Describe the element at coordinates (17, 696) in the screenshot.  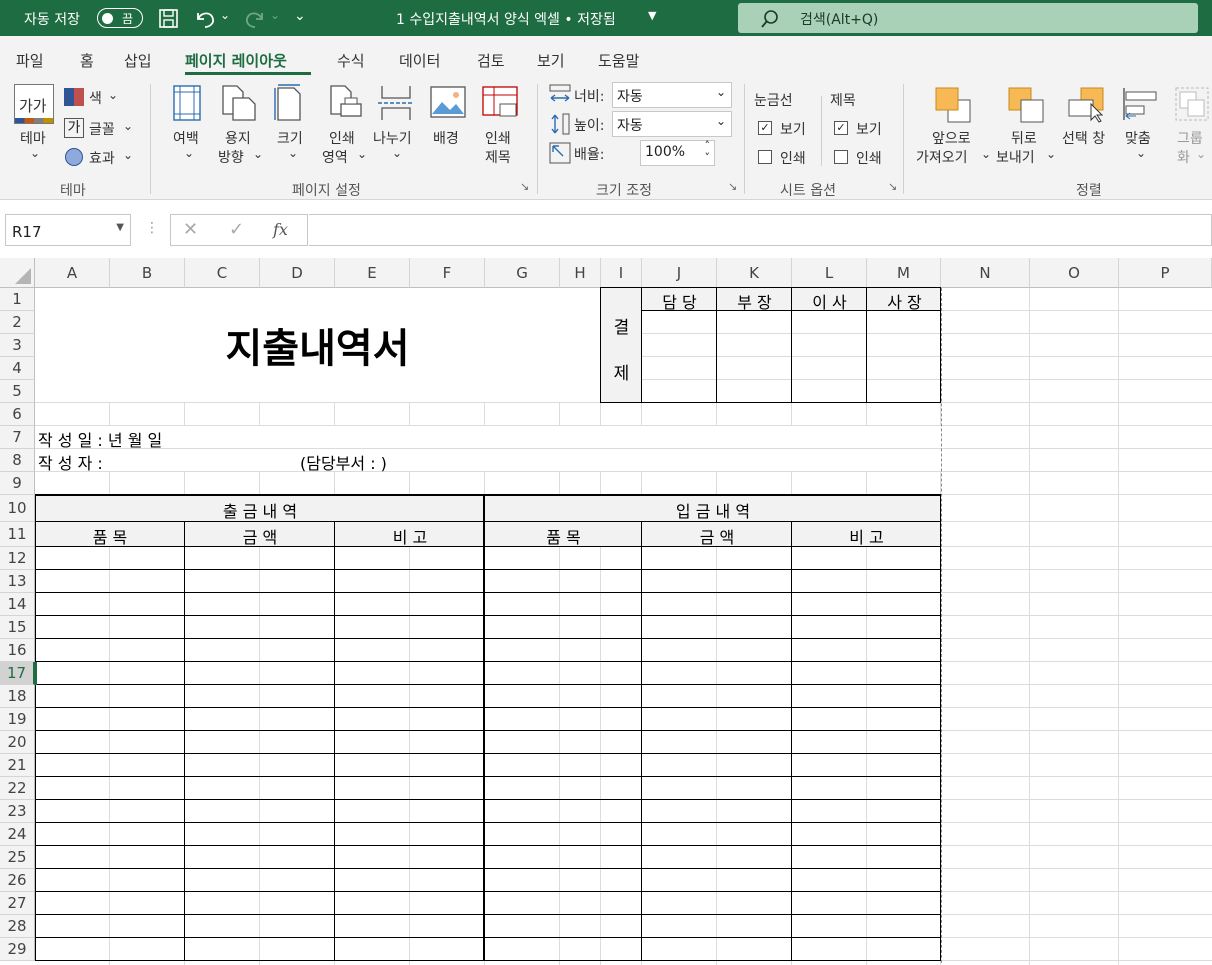
I see `row-header: 18` at that location.